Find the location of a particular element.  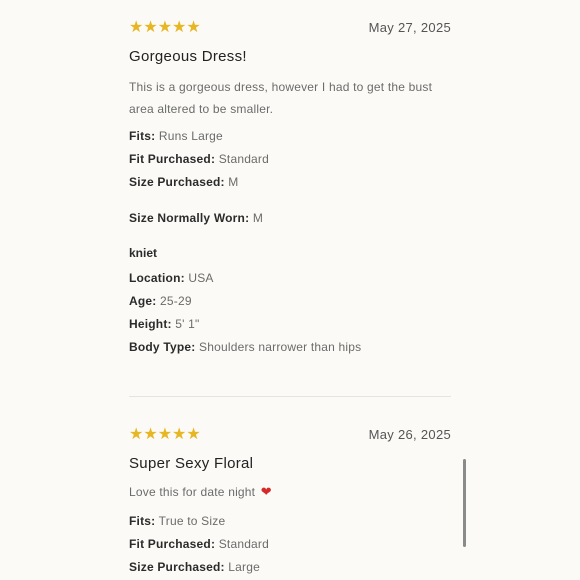

age-field: Age: 25-29 is located at coordinates (160, 301).